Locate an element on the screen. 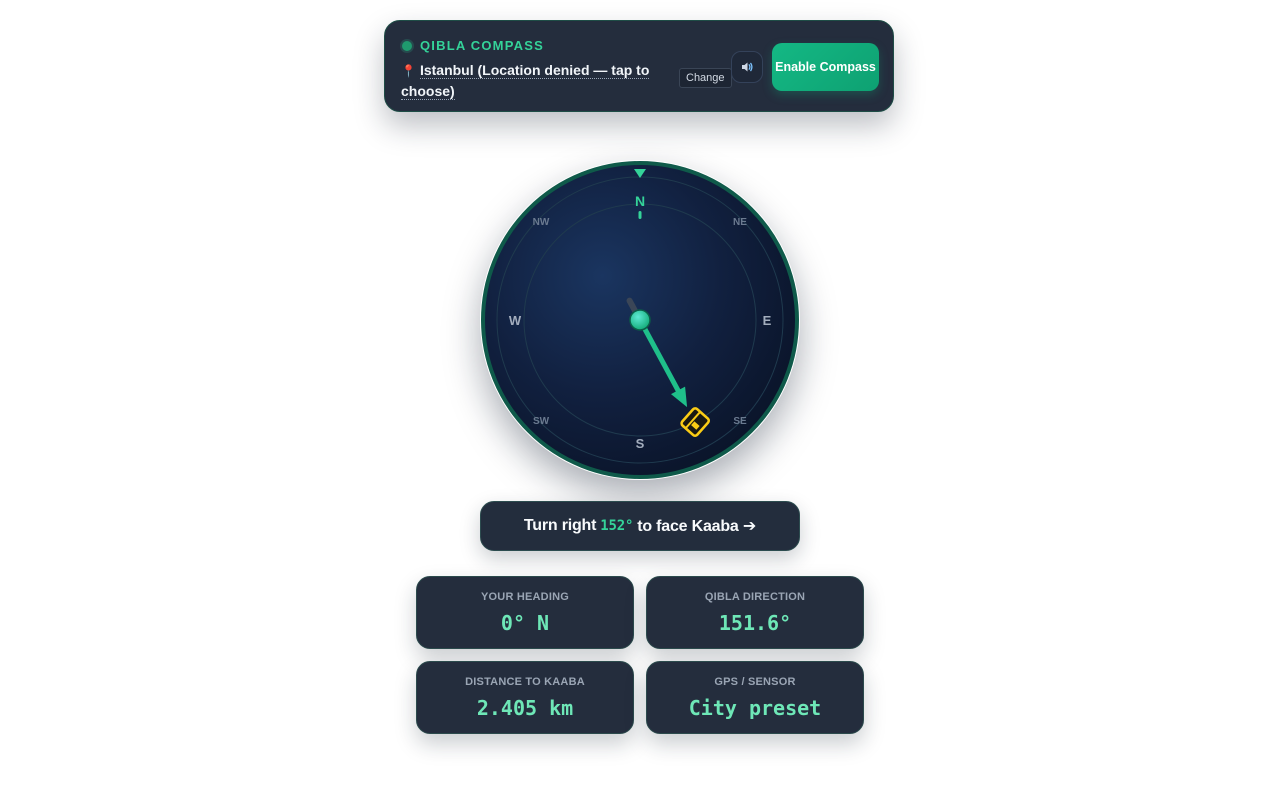  instruction-degrees: 152° is located at coordinates (617, 526).